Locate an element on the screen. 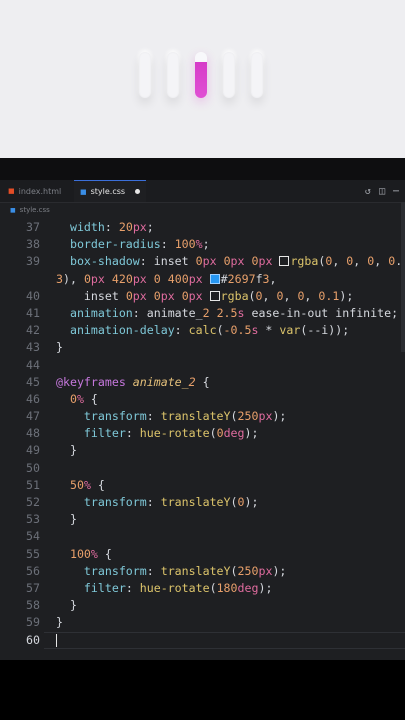 The width and height of the screenshot is (405, 720). tab-bar: ■ index.html ■ style.css ↺ ◫ ⋯ is located at coordinates (202, 191).